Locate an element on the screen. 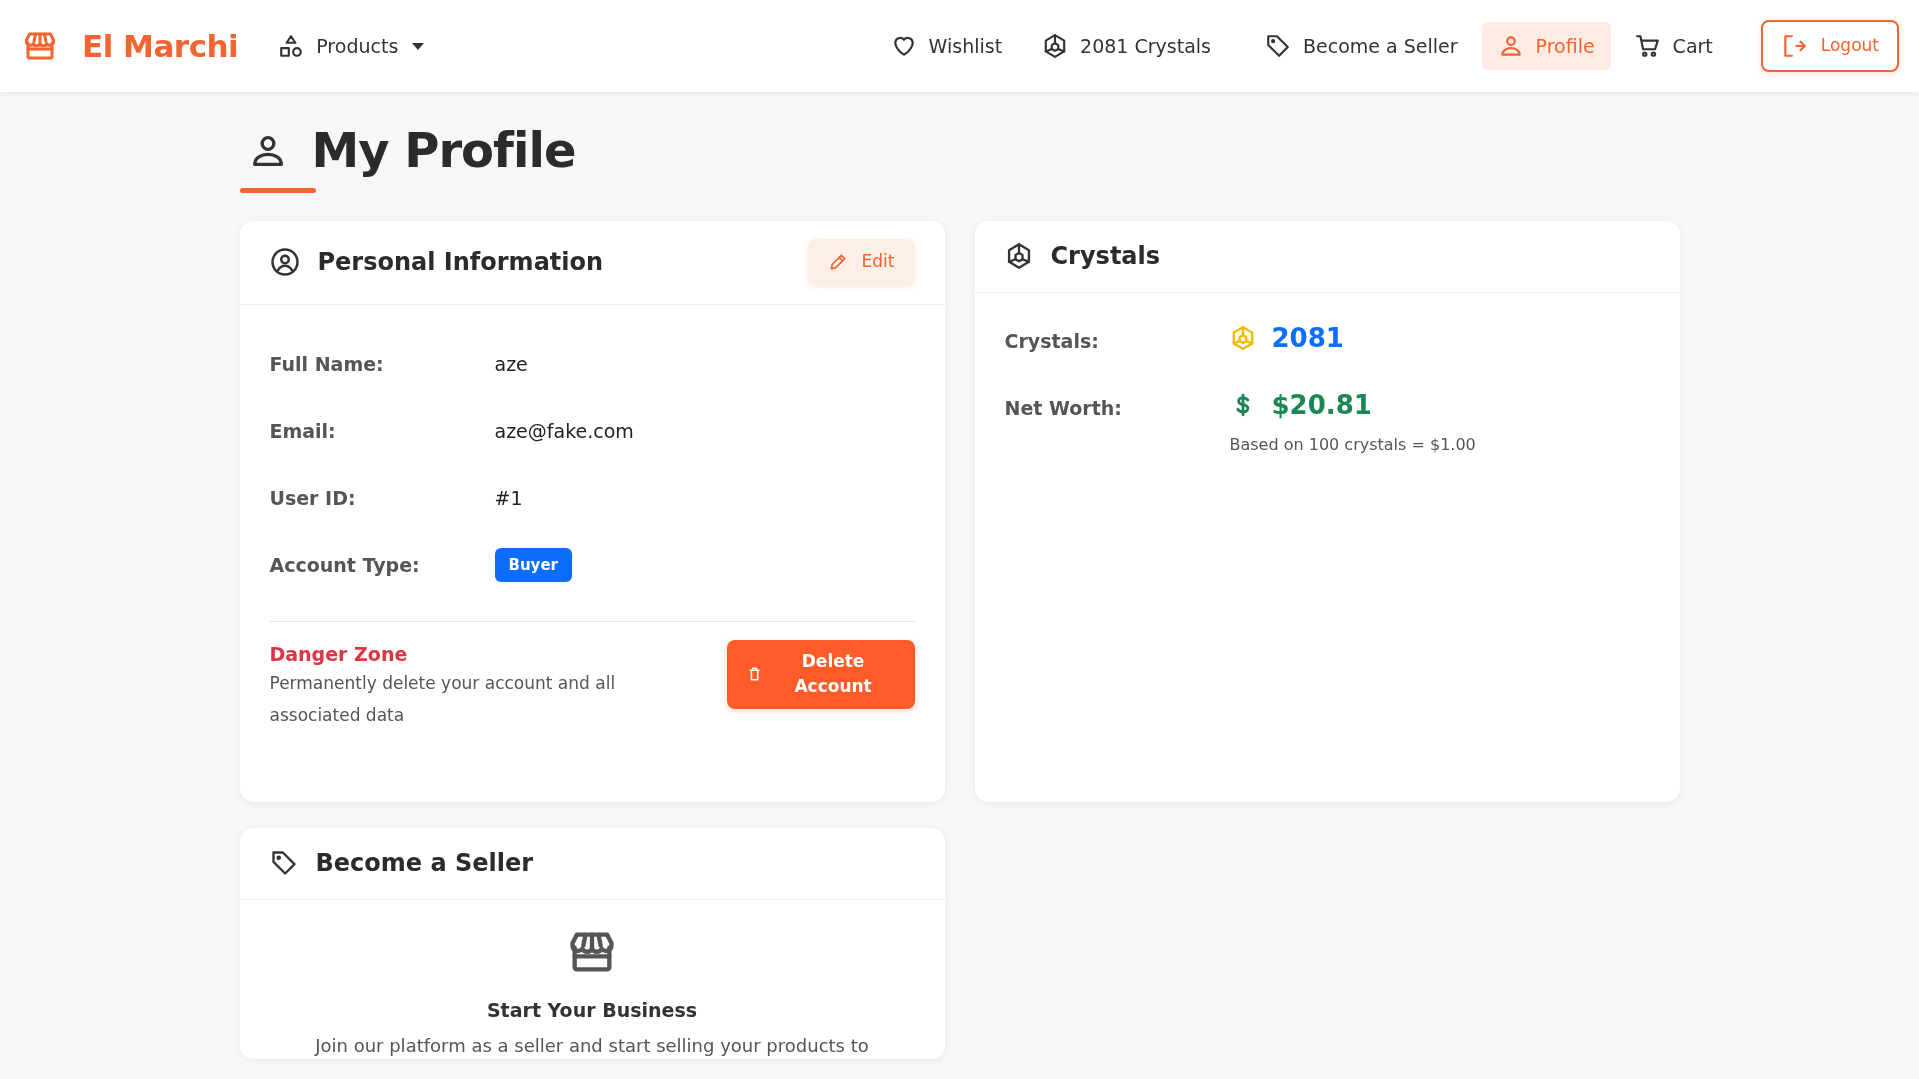  danger-zone-title: Danger Zone is located at coordinates (339, 654).